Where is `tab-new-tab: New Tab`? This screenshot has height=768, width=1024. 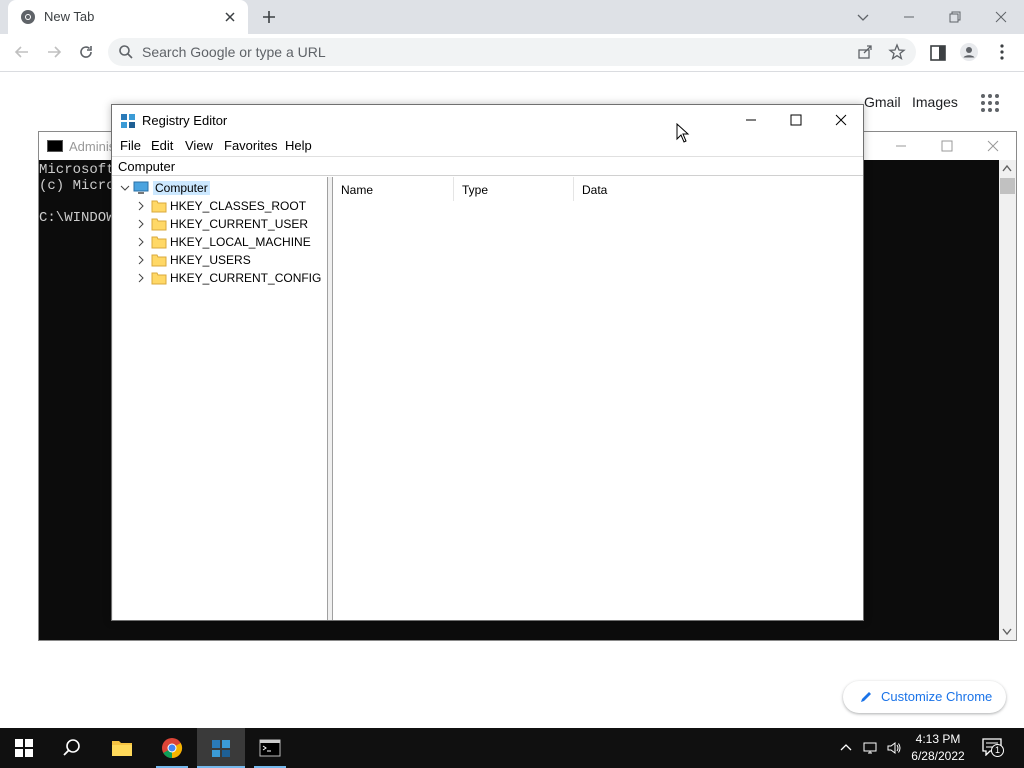
tab-new-tab: New Tab is located at coordinates (128, 17).